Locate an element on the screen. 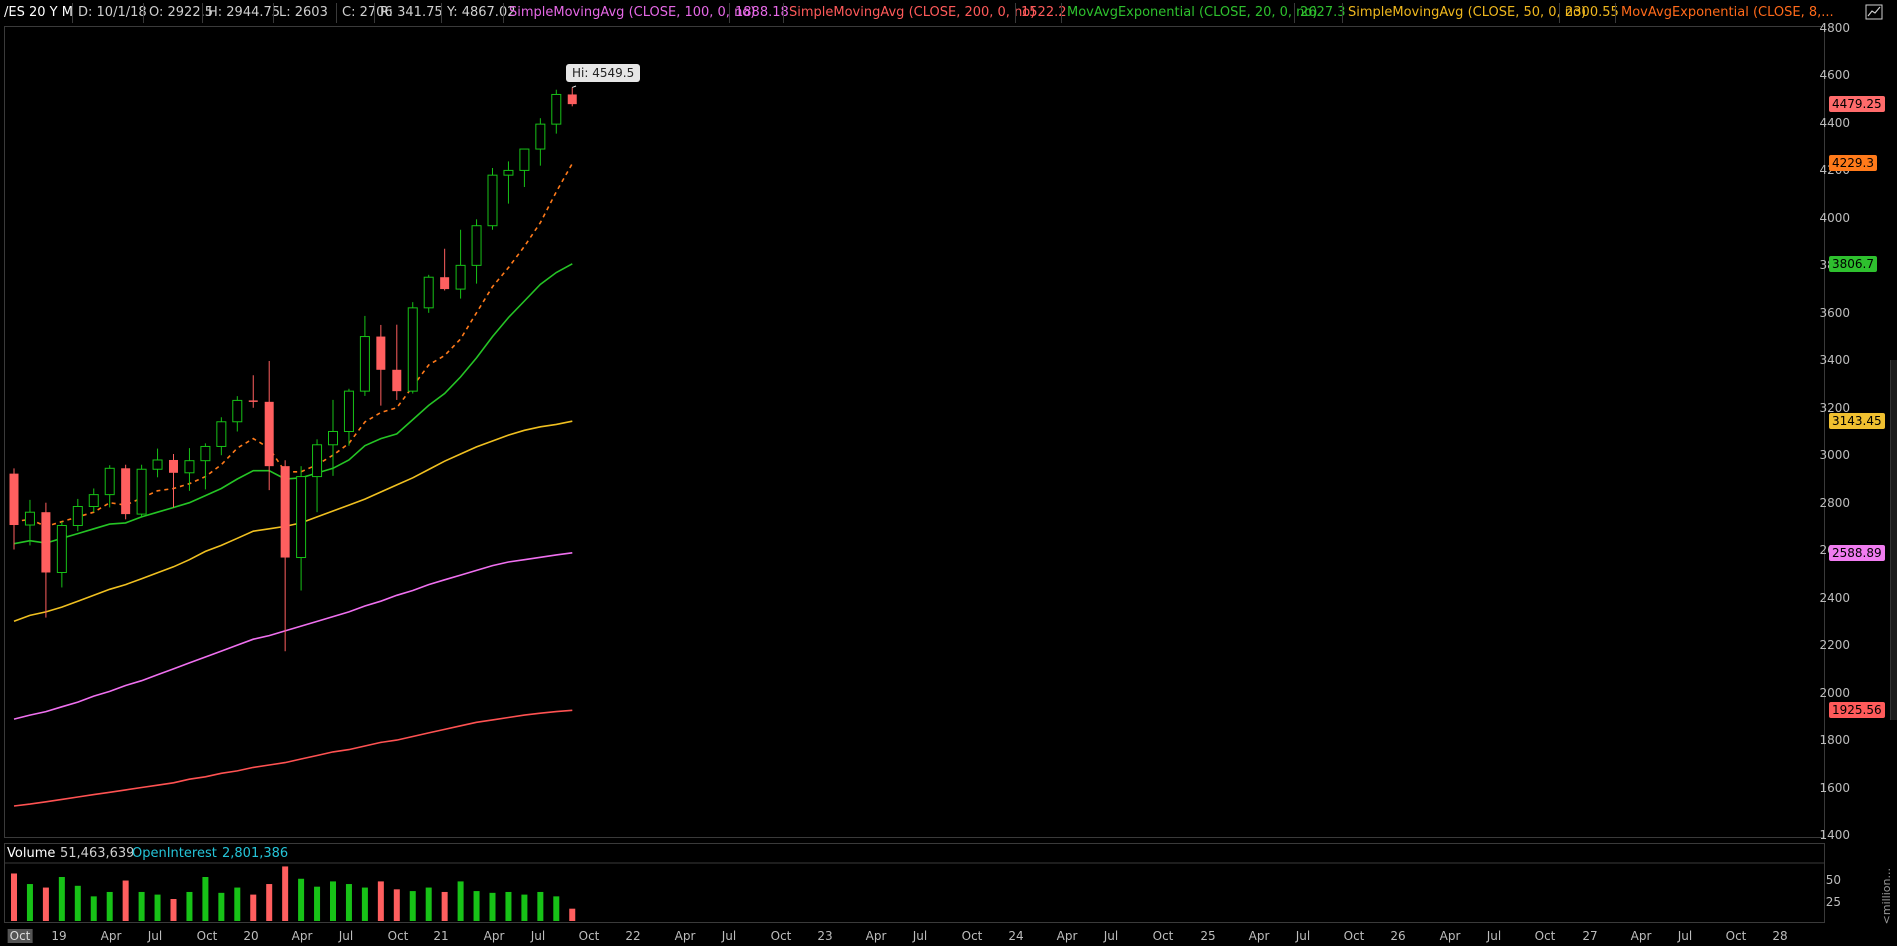 Image resolution: width=1897 pixels, height=946 pixels. date-axis-label: 26 is located at coordinates (1398, 936).